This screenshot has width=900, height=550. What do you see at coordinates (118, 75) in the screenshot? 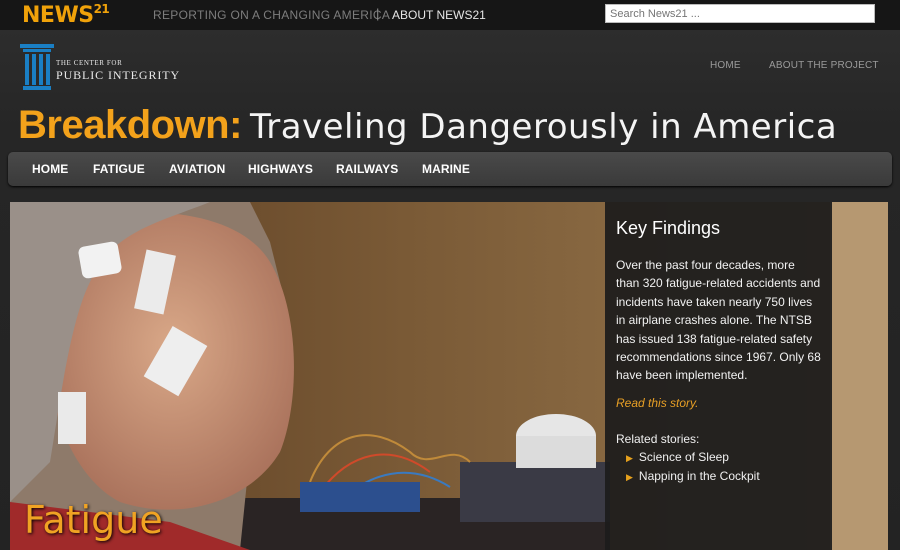
I see `org-big-text: PUBLIC INTEGRITY` at bounding box center [118, 75].